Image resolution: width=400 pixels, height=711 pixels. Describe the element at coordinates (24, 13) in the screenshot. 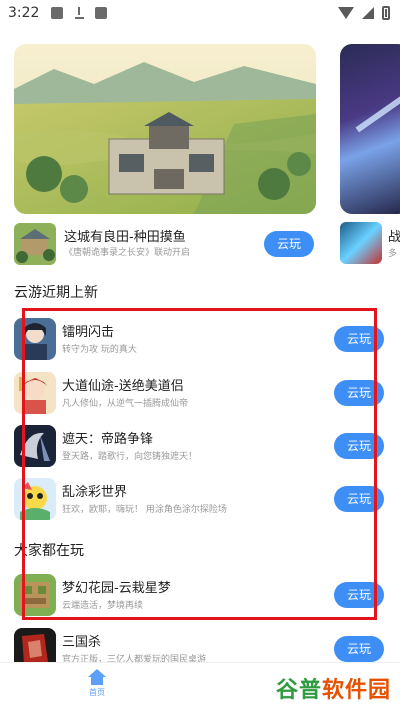

I see `status-time: 3:22` at that location.